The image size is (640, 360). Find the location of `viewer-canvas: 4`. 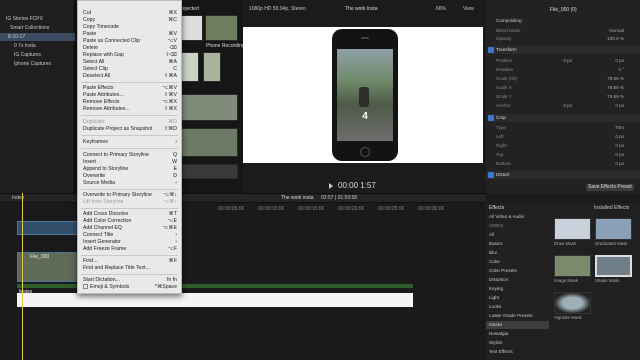

viewer-canvas: 4 is located at coordinates (363, 95).